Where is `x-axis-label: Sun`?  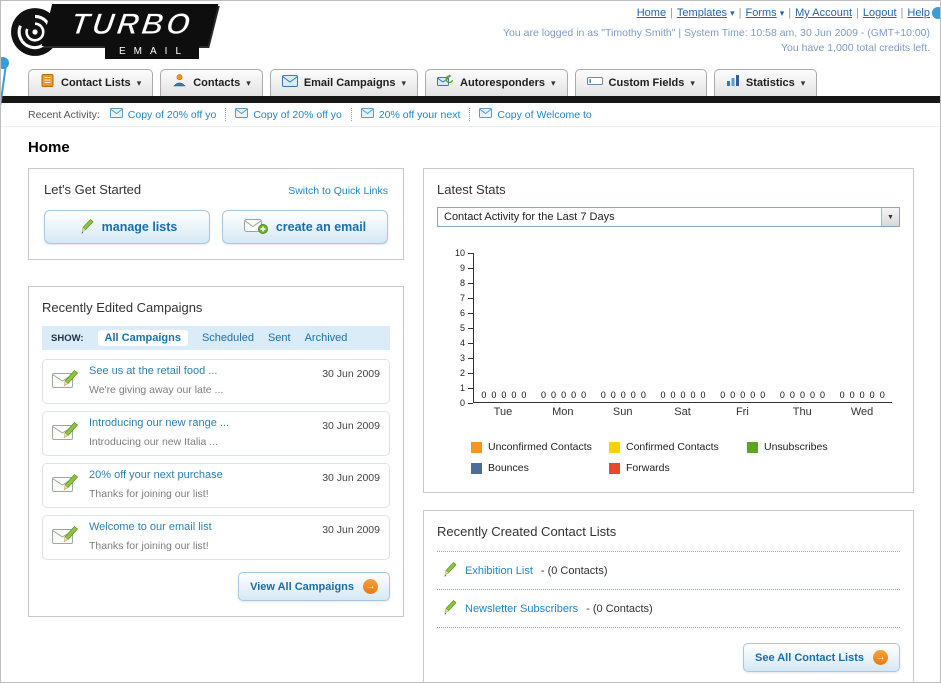
x-axis-label: Sun is located at coordinates (622, 412).